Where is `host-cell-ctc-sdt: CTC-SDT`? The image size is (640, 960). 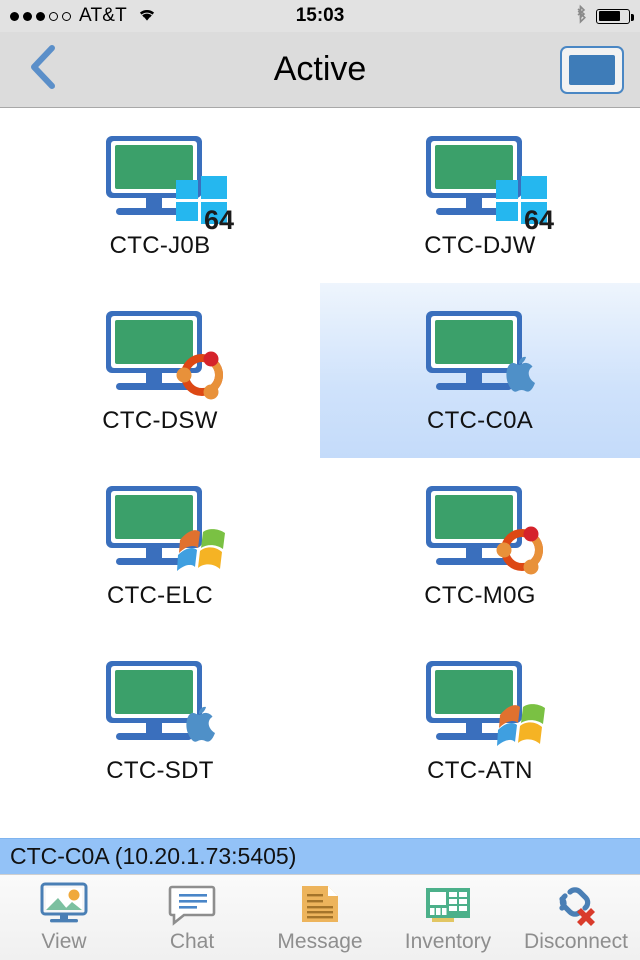
host-cell-ctc-sdt: CTC-SDT is located at coordinates (160, 720).